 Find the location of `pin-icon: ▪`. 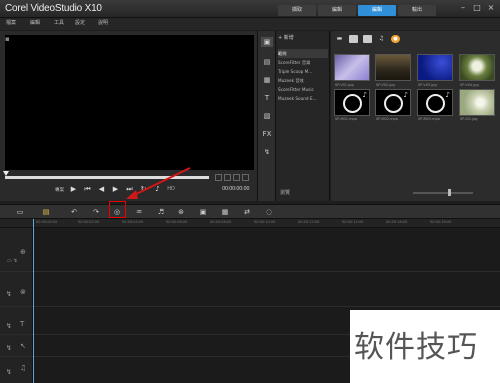

pin-icon: ▪ is located at coordinates (7, 39).